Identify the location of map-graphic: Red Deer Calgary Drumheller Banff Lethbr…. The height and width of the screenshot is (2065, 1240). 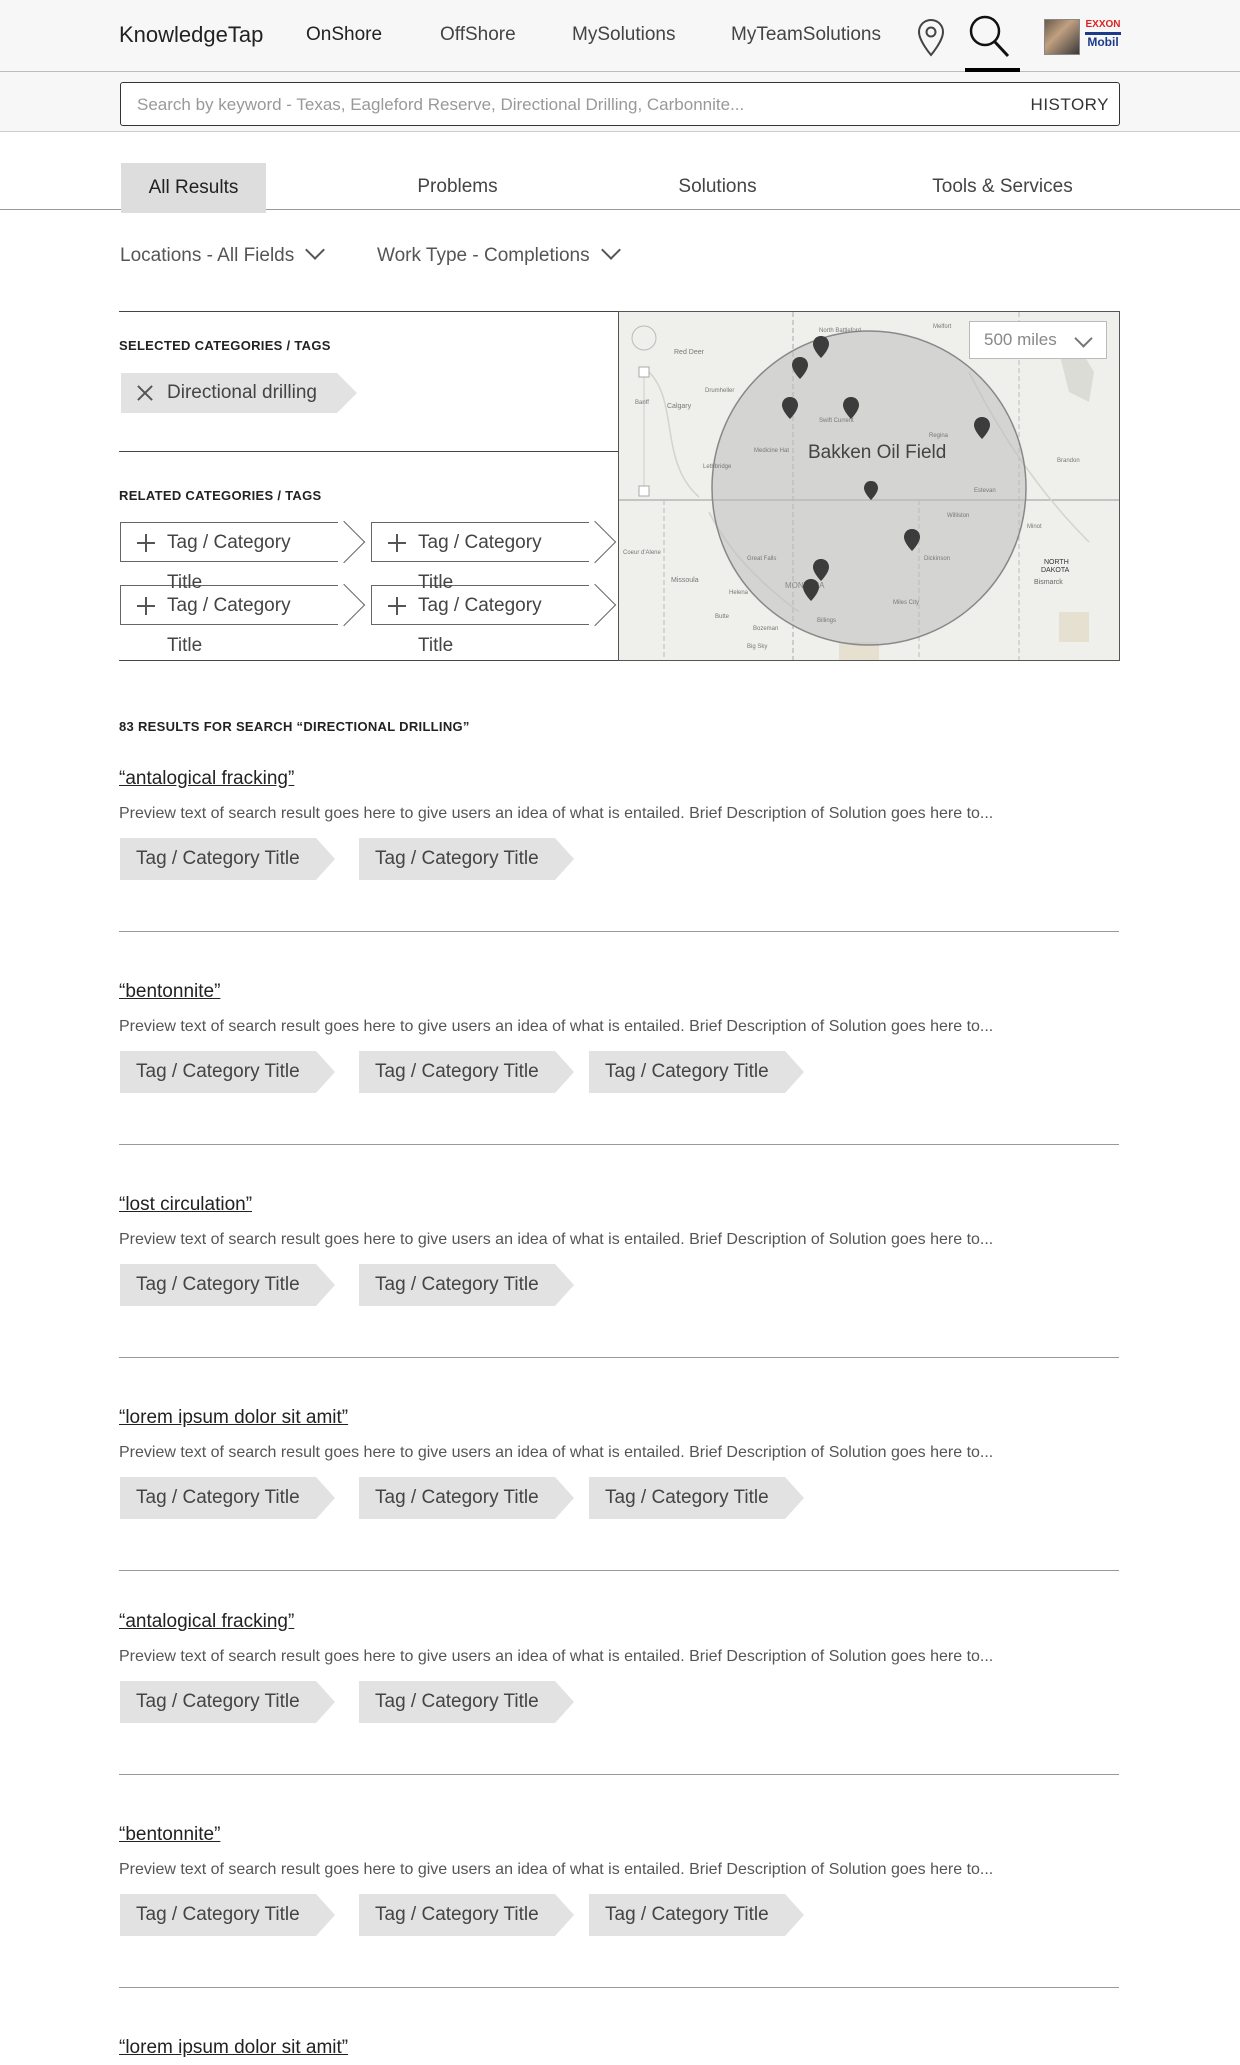
(869, 486).